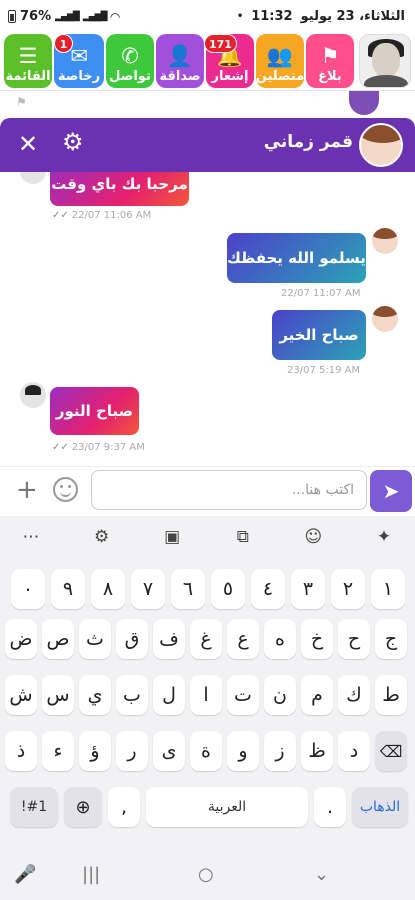  I want to click on signal-icon: ▂▄▆█, so click(67, 16).